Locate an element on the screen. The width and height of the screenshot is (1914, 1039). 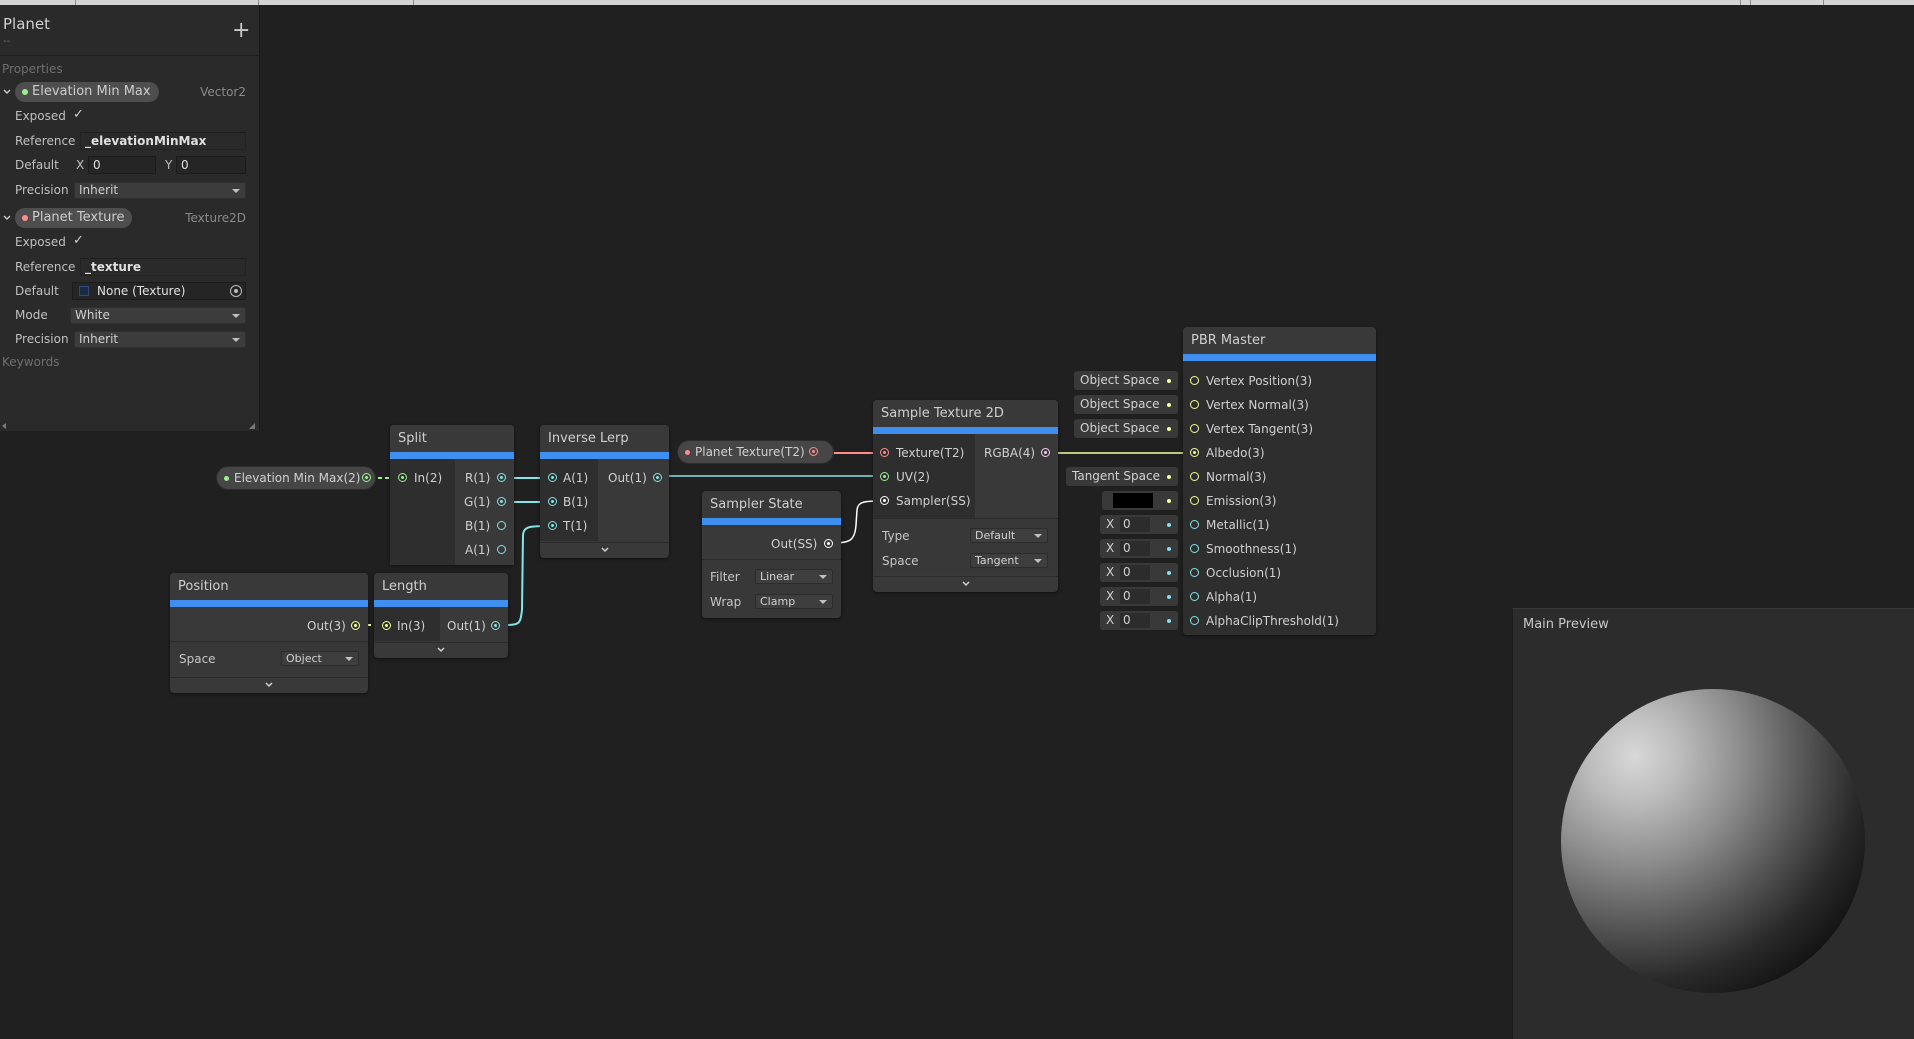
wrap-dropdown: Clamp is located at coordinates (794, 601).